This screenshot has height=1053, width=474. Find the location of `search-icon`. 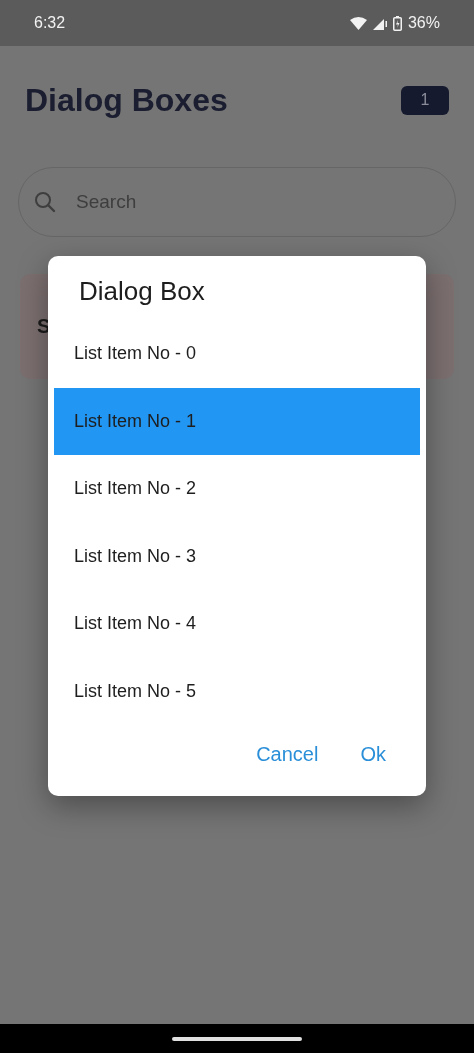

search-icon is located at coordinates (45, 202).